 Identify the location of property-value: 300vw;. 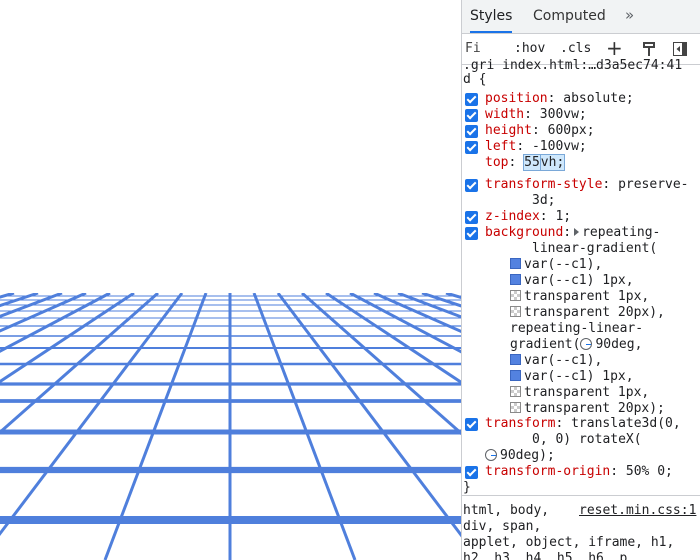
(563, 114).